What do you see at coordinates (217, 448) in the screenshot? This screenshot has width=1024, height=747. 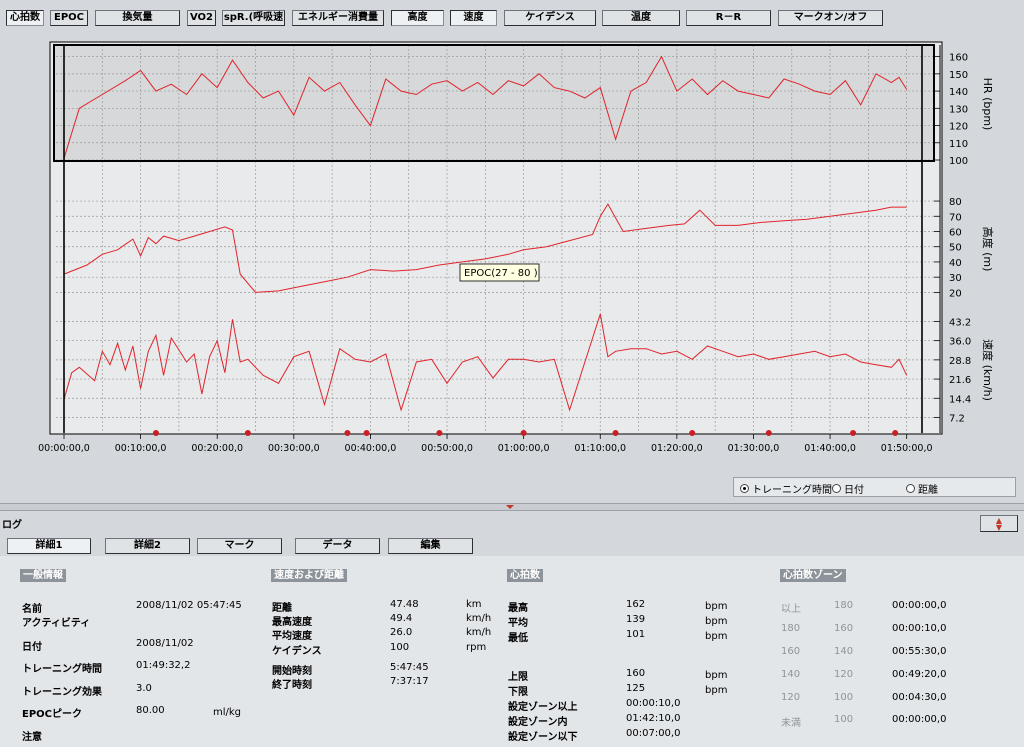 I see `x-tick-label: 00:20:00,0` at bounding box center [217, 448].